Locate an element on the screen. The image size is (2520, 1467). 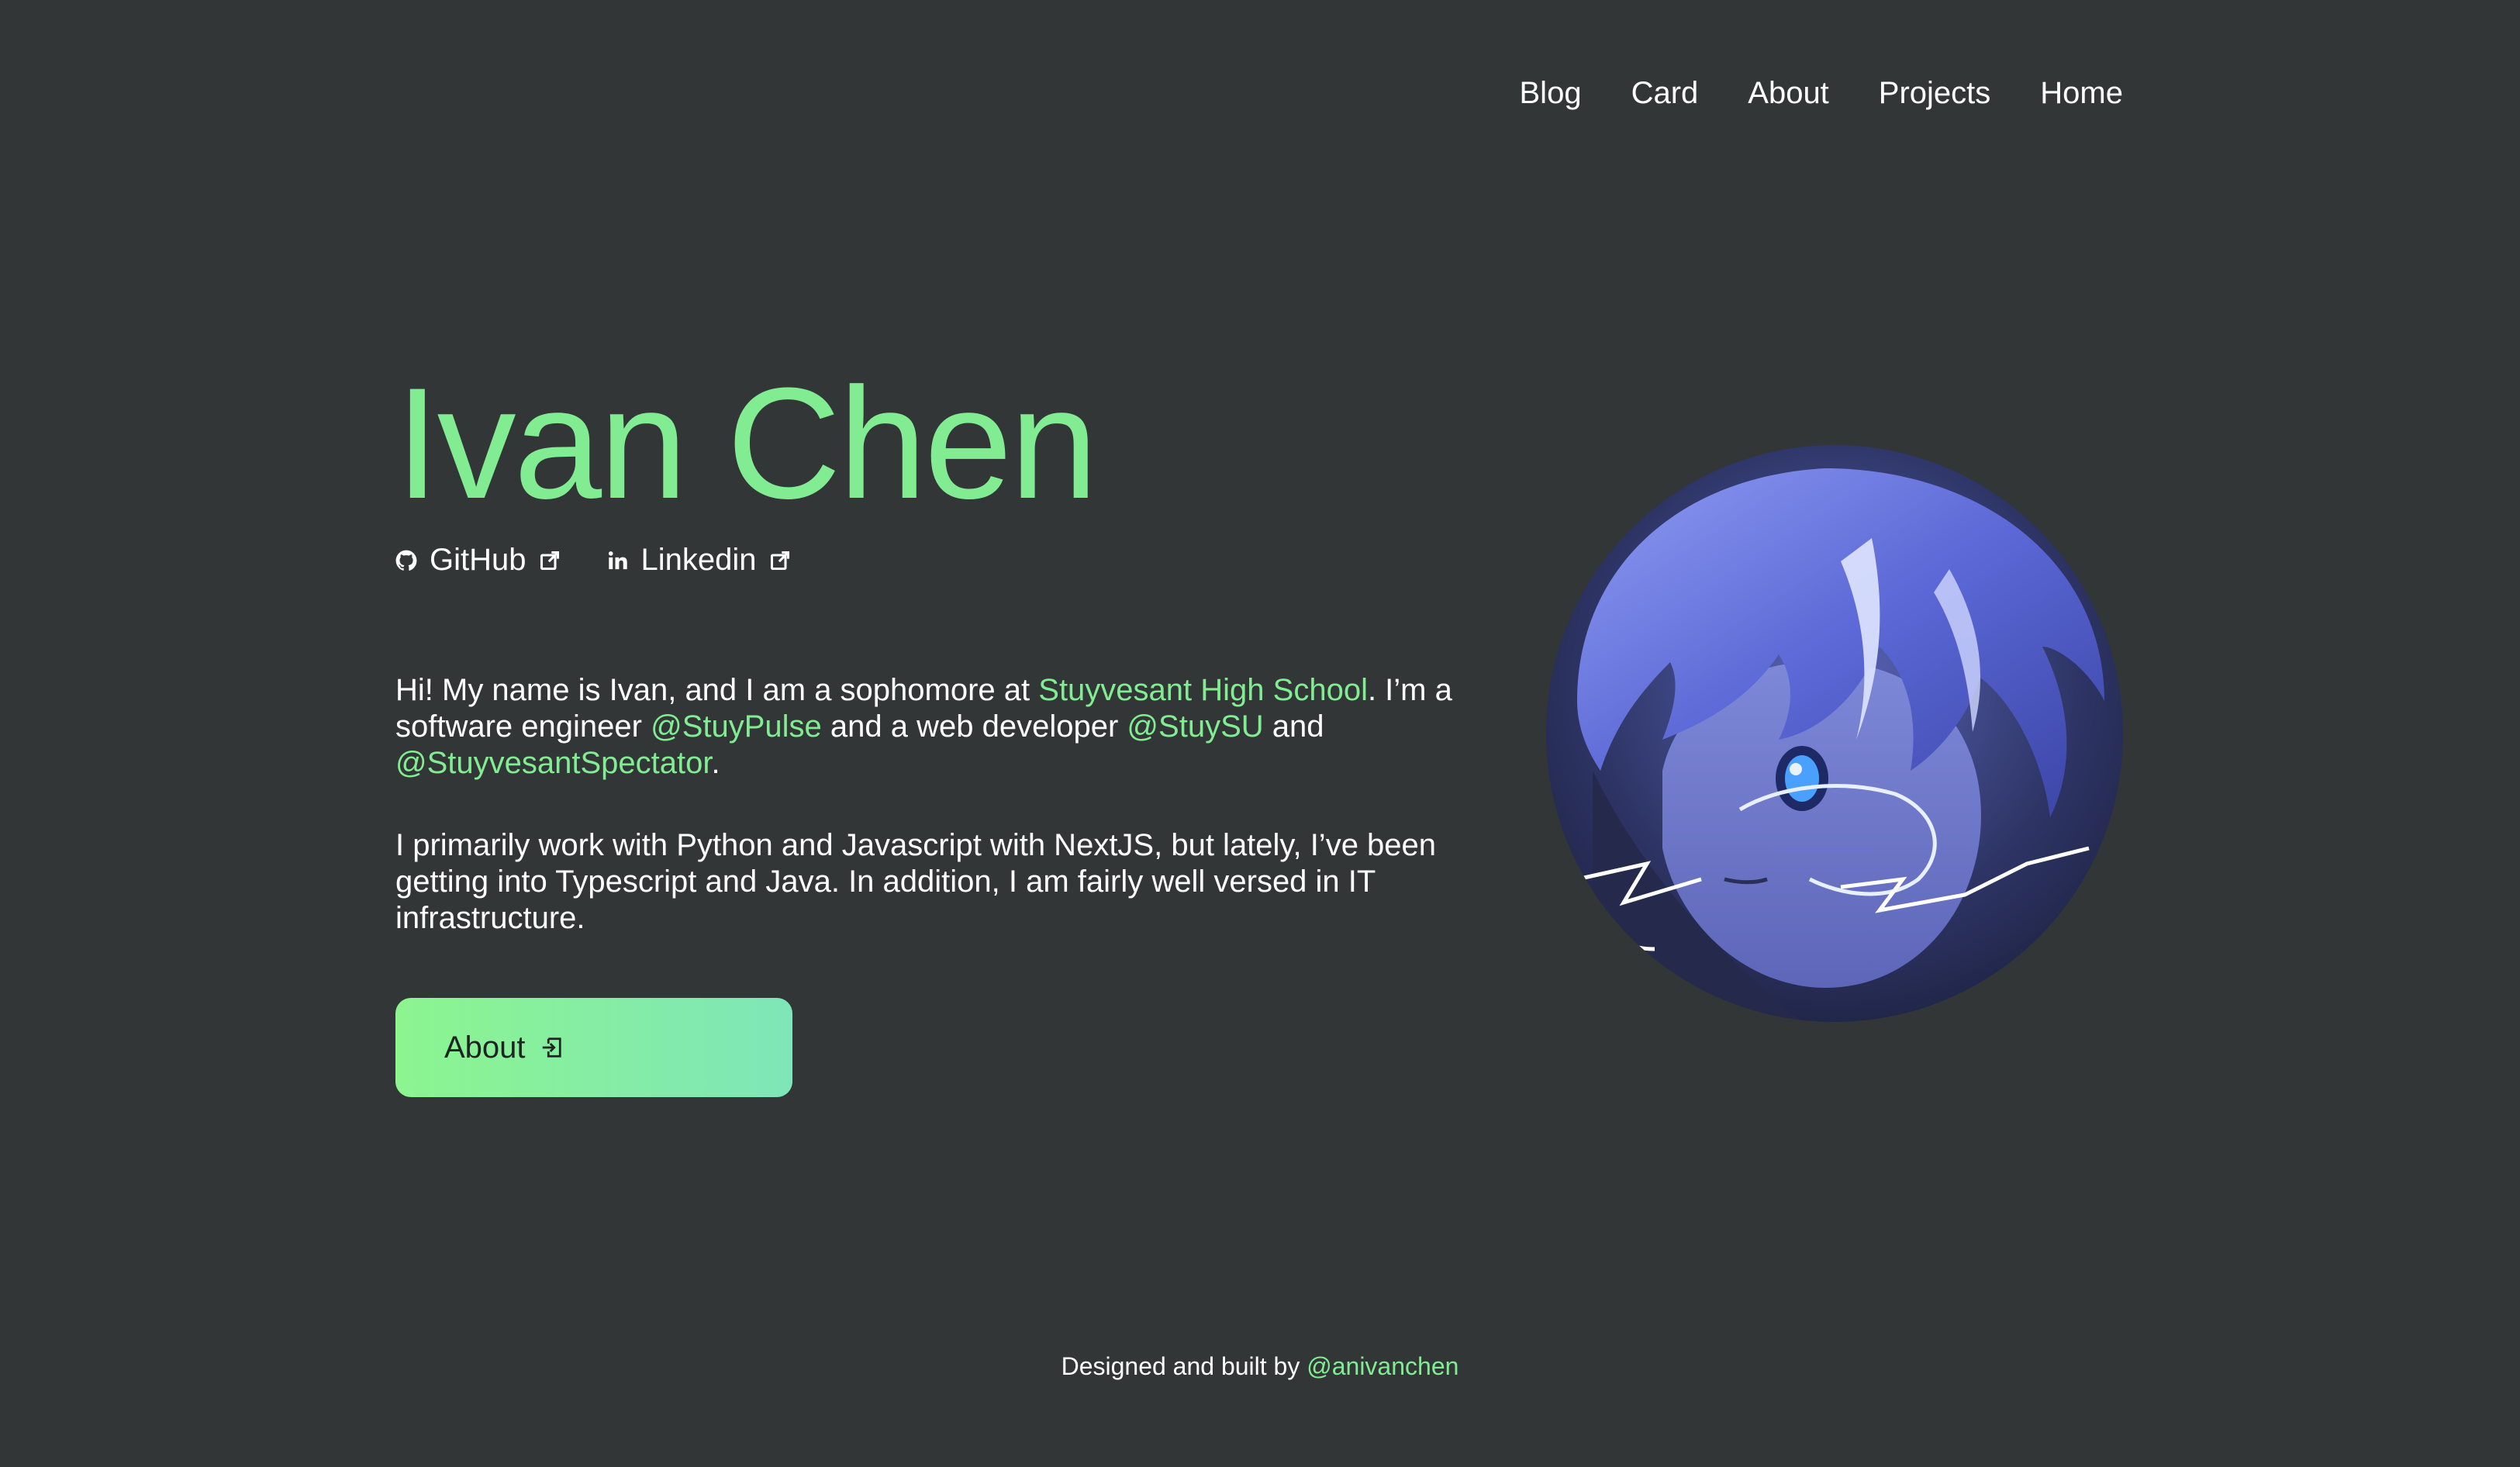
stuyvesant-link: Stuyvesant High School is located at coordinates (1203, 690).